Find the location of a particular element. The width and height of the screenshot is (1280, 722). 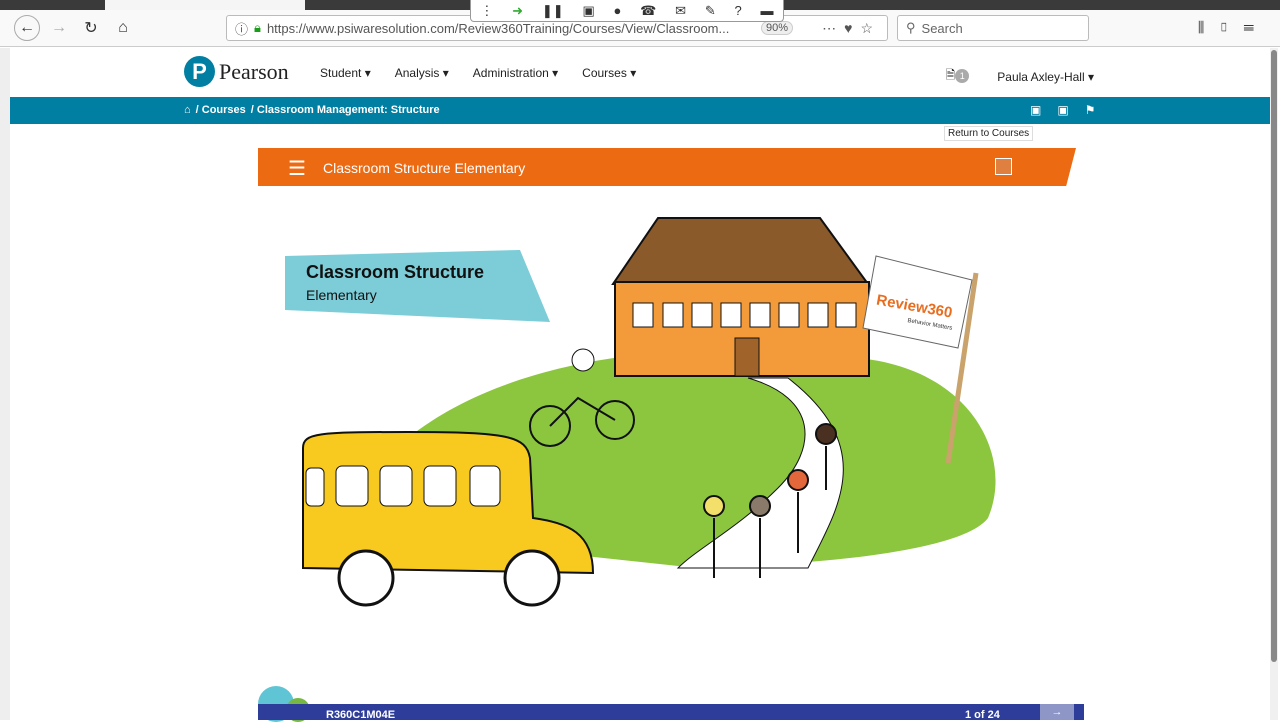

notifications-button: 🗎︎ 1 is located at coordinates (958, 76).